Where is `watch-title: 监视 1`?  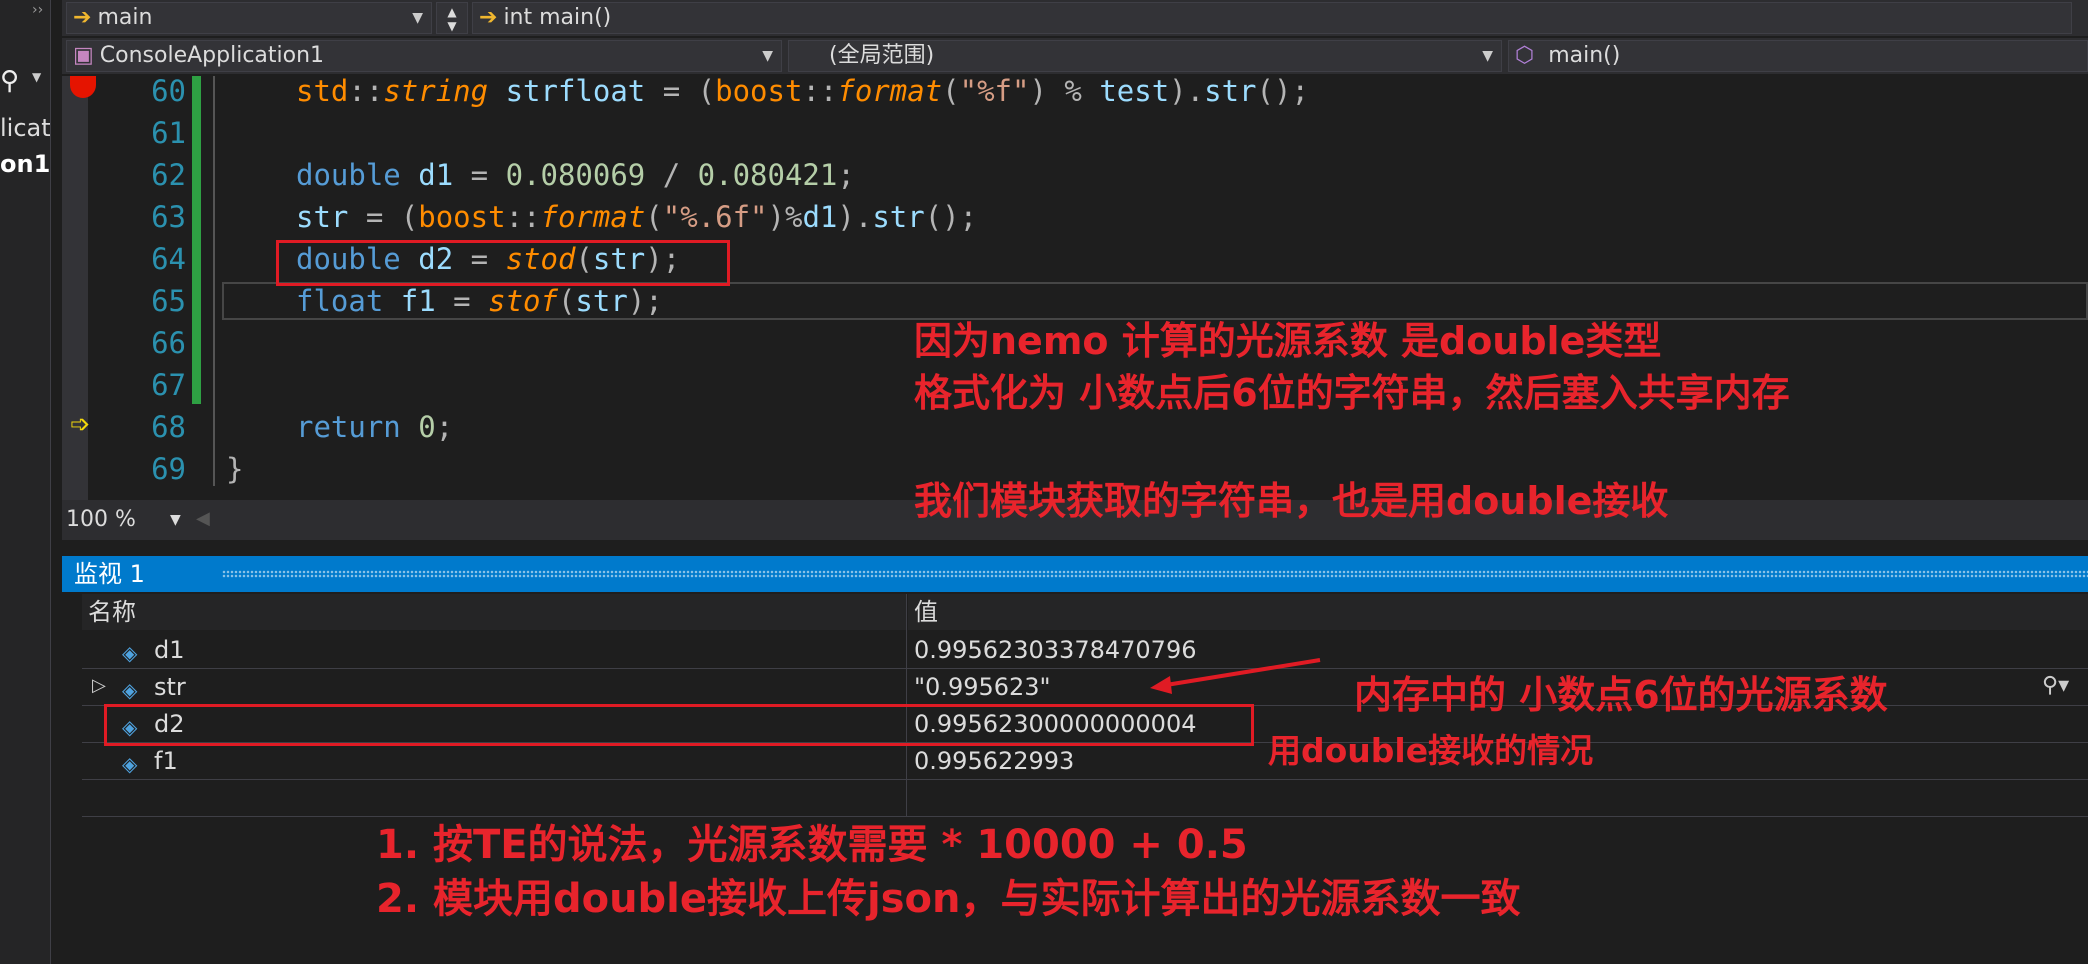
watch-title: 监视 1 is located at coordinates (109, 574).